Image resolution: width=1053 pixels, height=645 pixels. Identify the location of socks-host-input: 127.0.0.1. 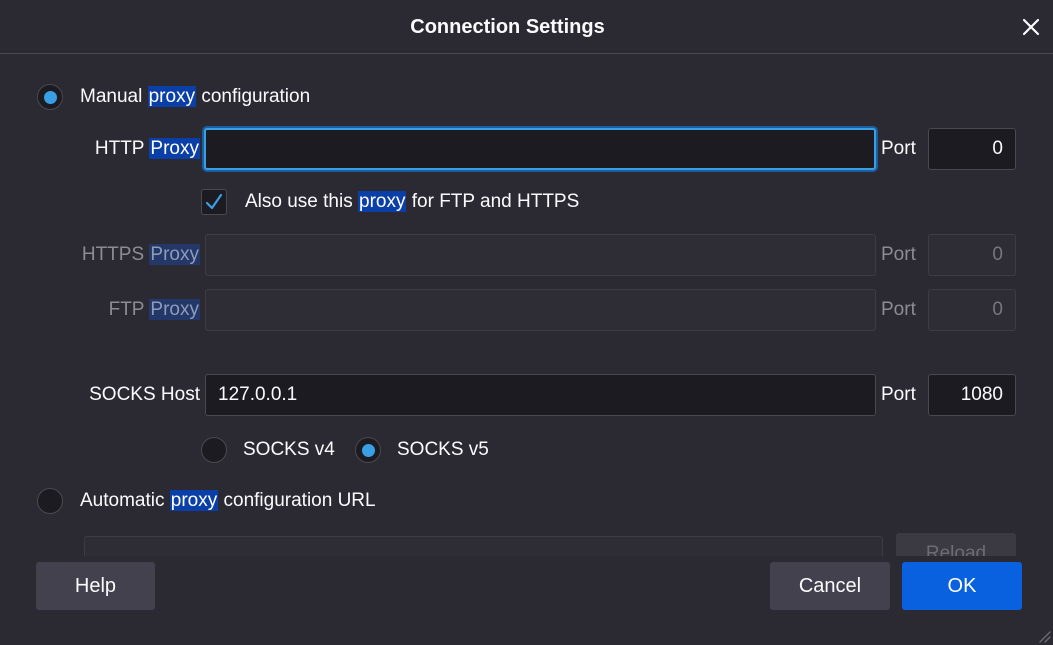
(540, 395).